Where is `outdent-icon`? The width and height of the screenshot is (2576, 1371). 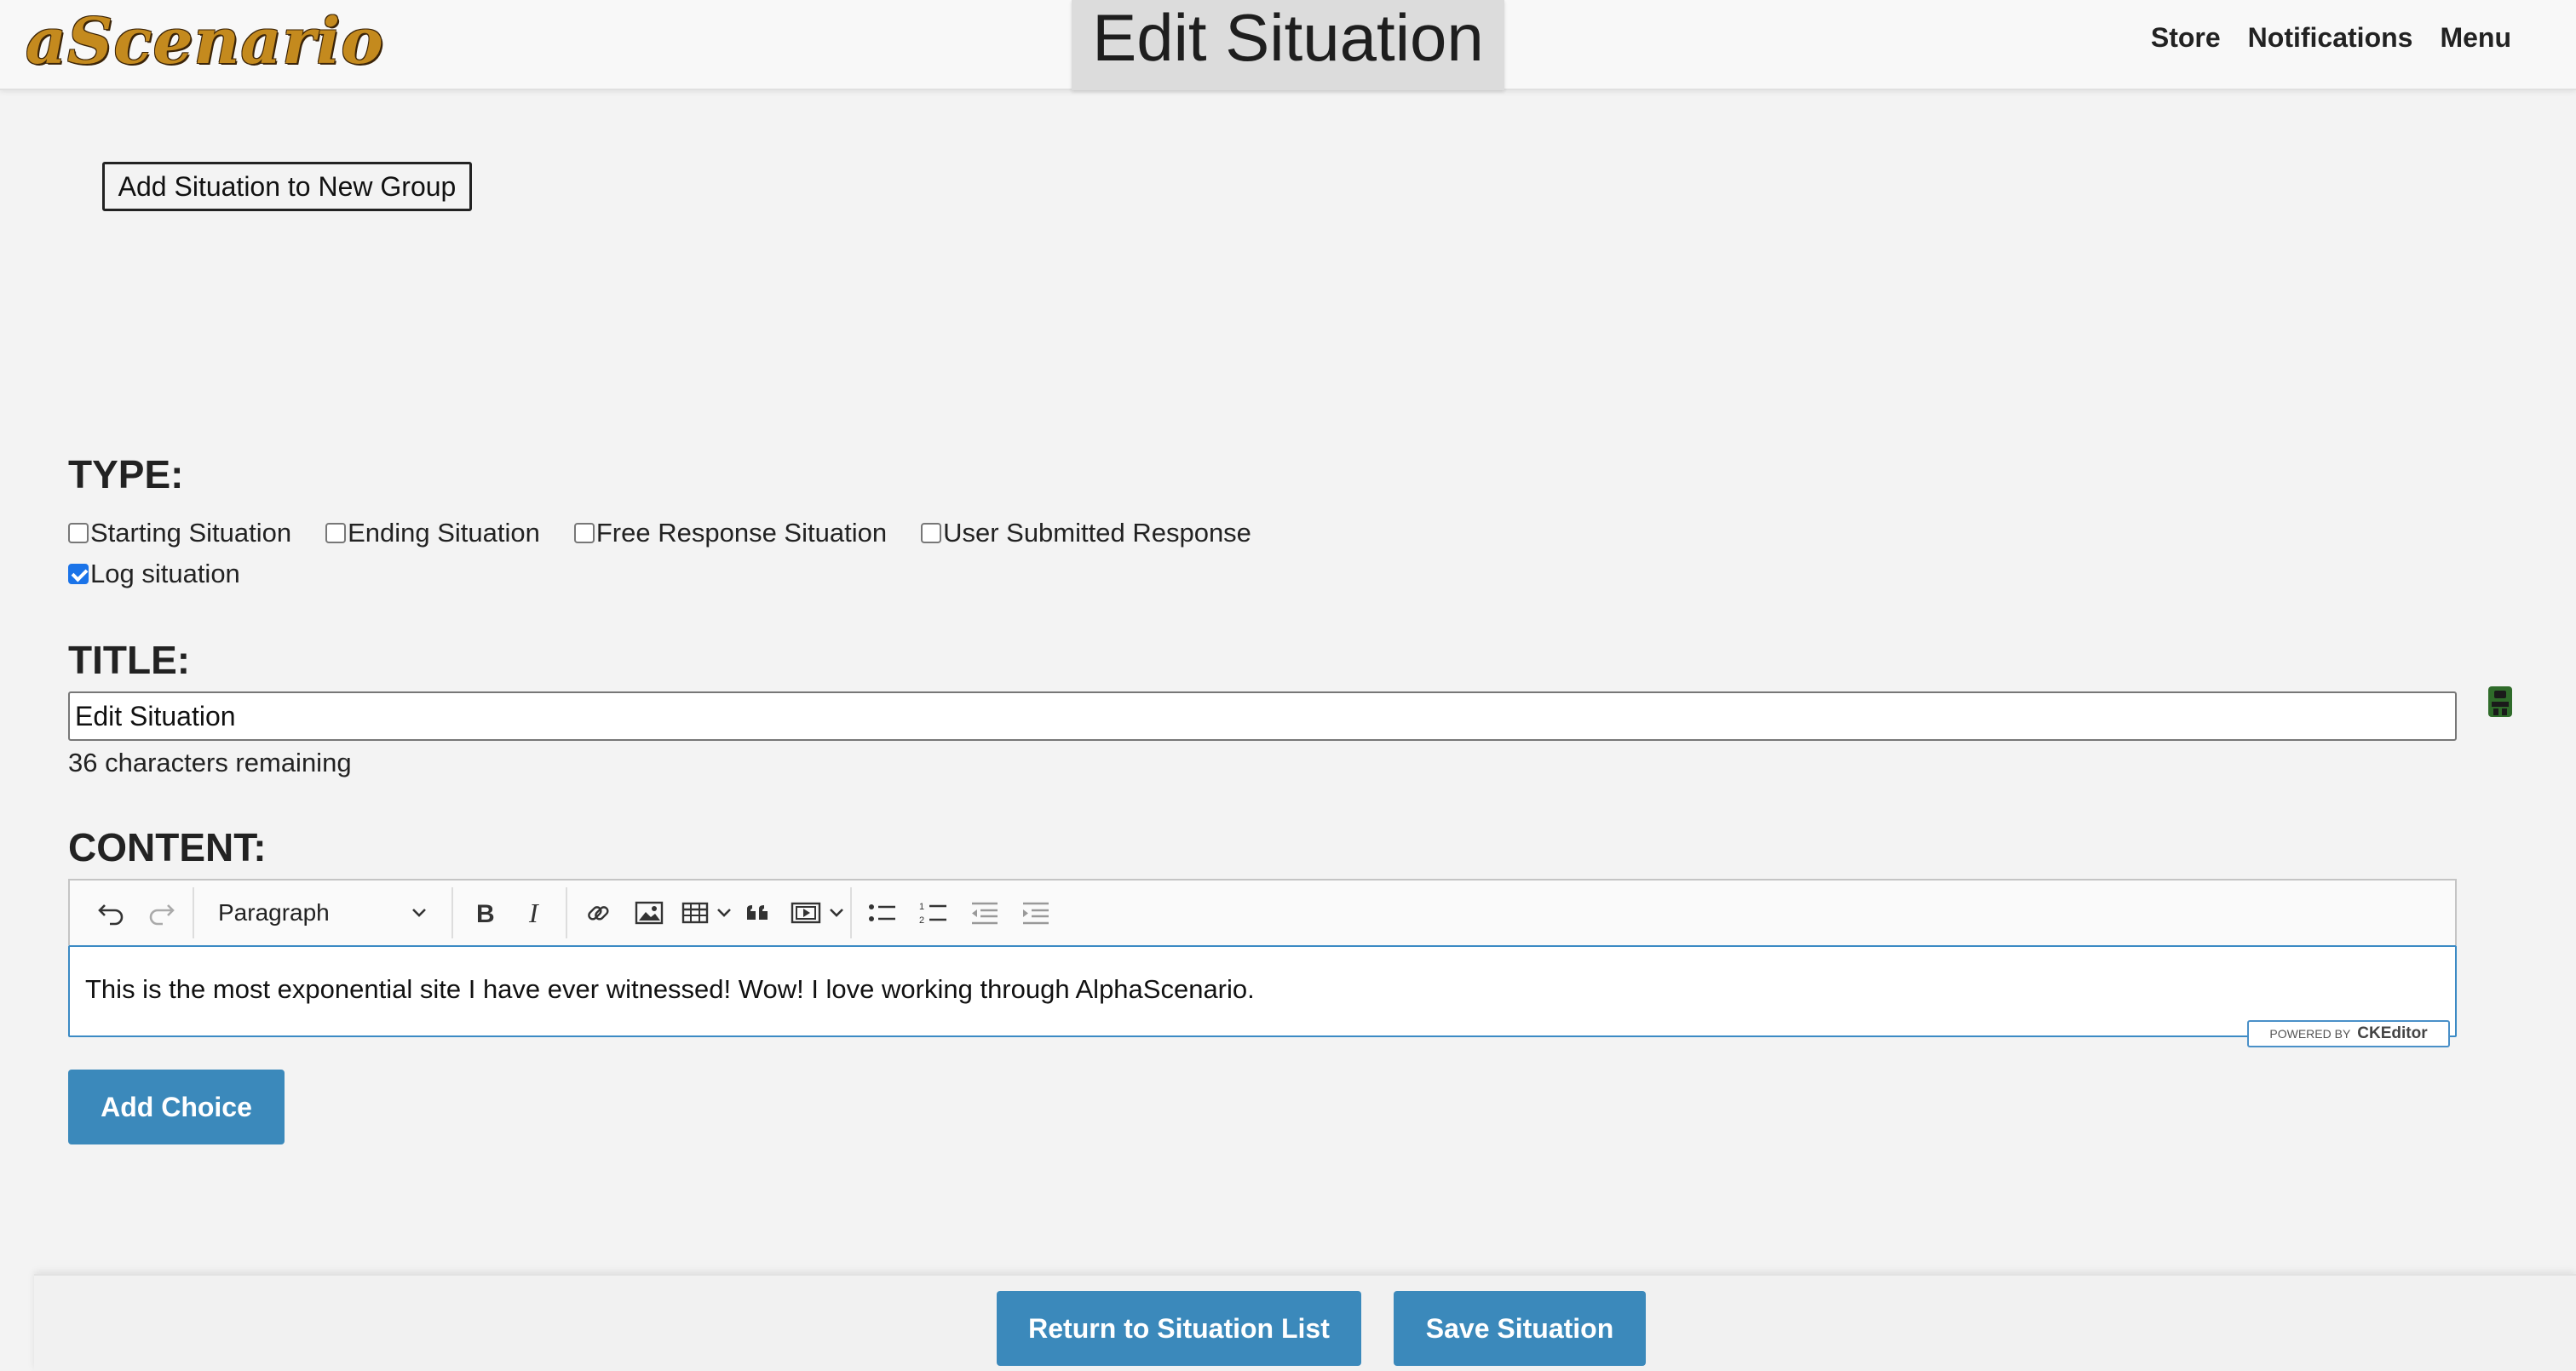 outdent-icon is located at coordinates (985, 913).